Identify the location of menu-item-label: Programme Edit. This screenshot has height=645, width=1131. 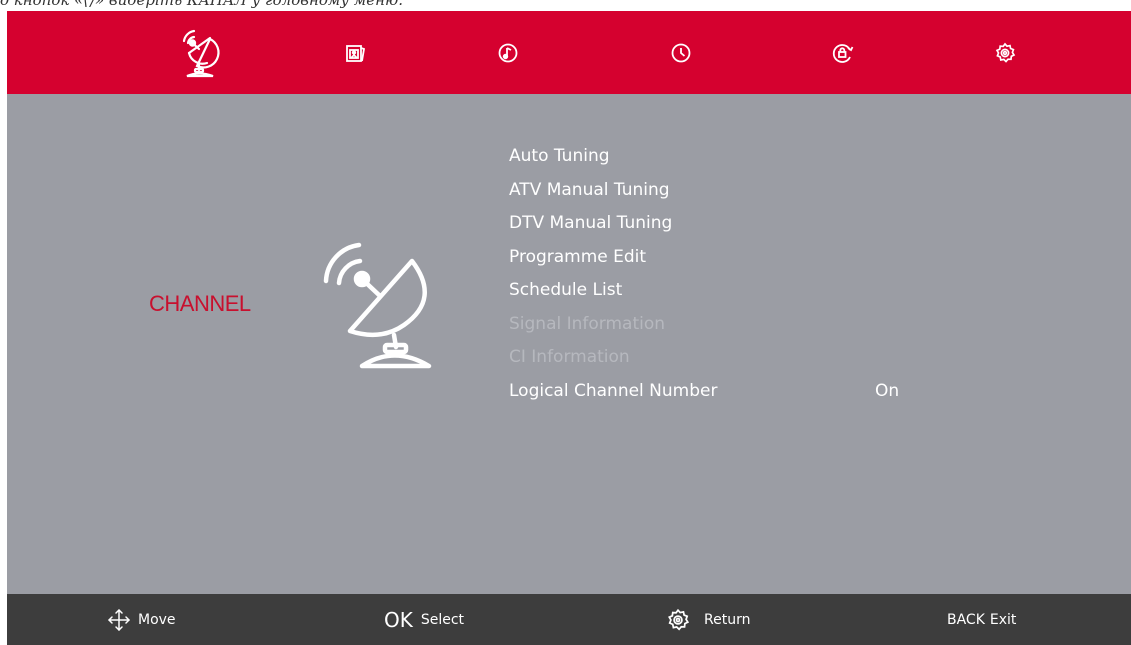
(578, 256).